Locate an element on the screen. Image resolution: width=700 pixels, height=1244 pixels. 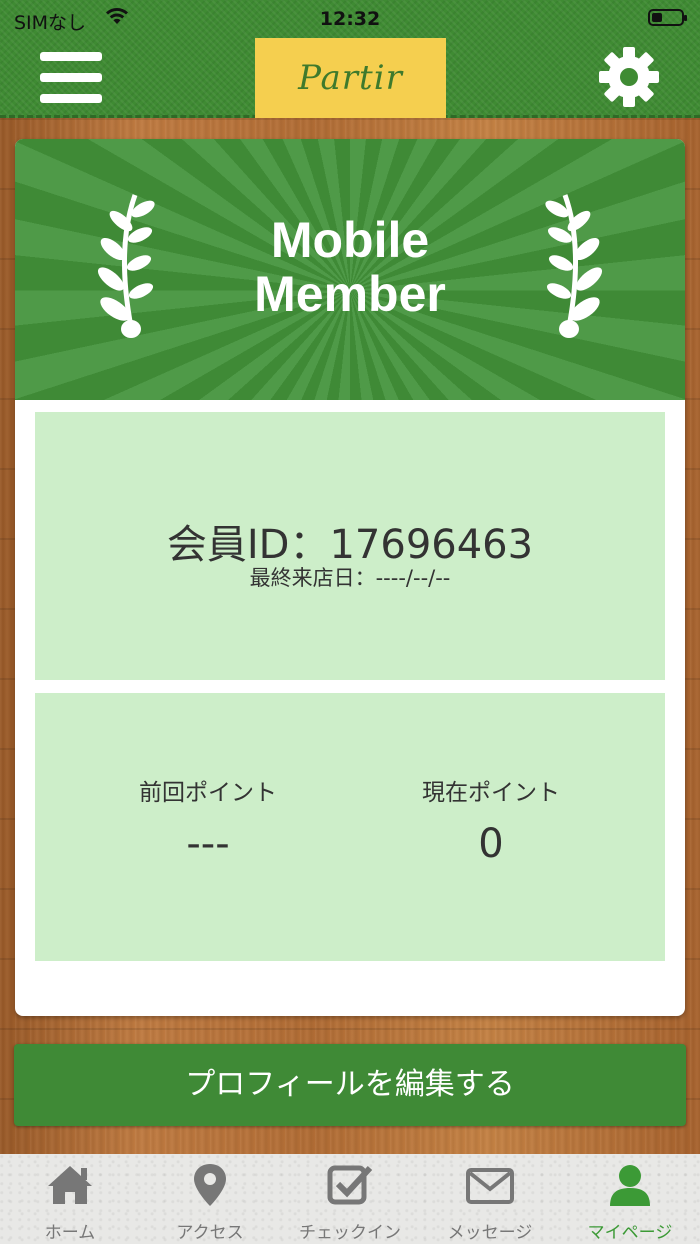
current-points-value: 0 is located at coordinates (491, 844).